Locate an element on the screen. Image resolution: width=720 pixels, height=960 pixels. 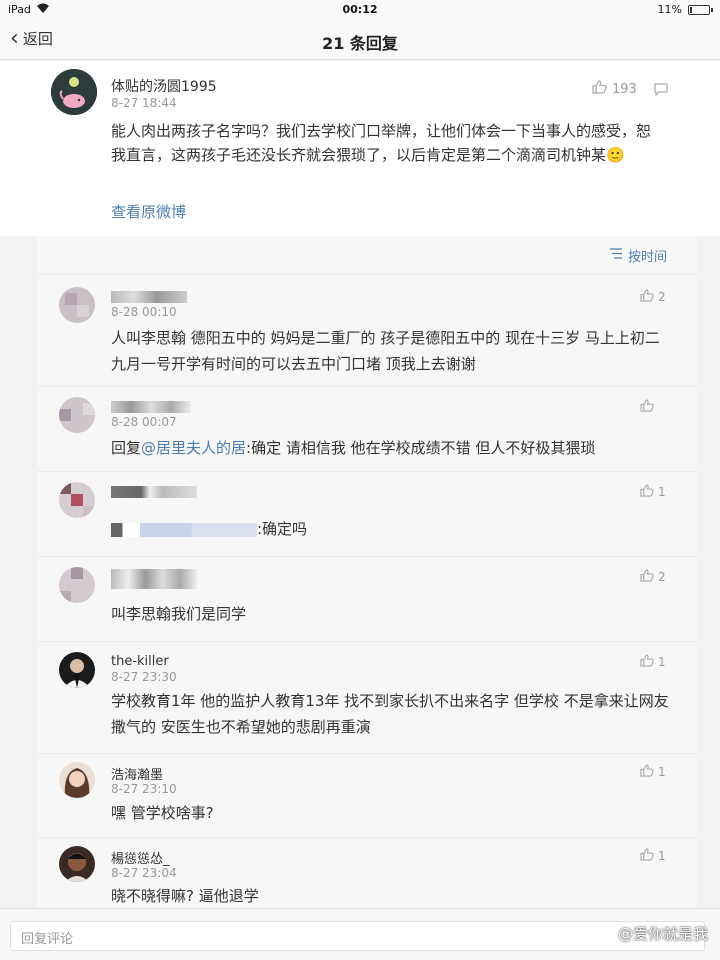
list-item: 楊慫慫怂_ 8-27 23:04 1 晓不晓得嘛? 逼他退学 is located at coordinates (367, 872).